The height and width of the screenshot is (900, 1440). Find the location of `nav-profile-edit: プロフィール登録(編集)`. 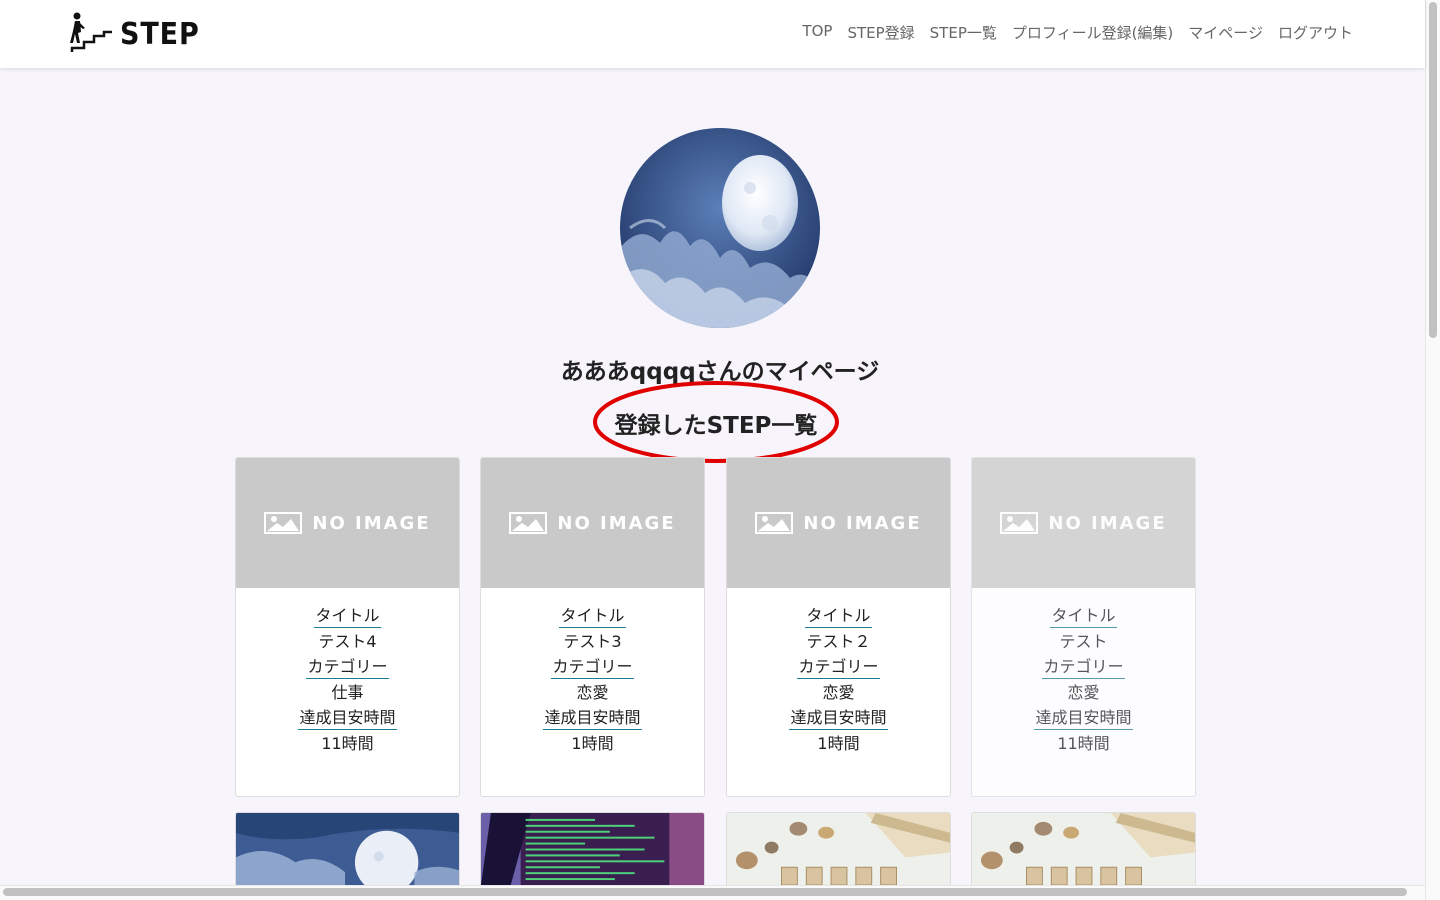

nav-profile-edit: プロフィール登録(編集) is located at coordinates (1092, 32).